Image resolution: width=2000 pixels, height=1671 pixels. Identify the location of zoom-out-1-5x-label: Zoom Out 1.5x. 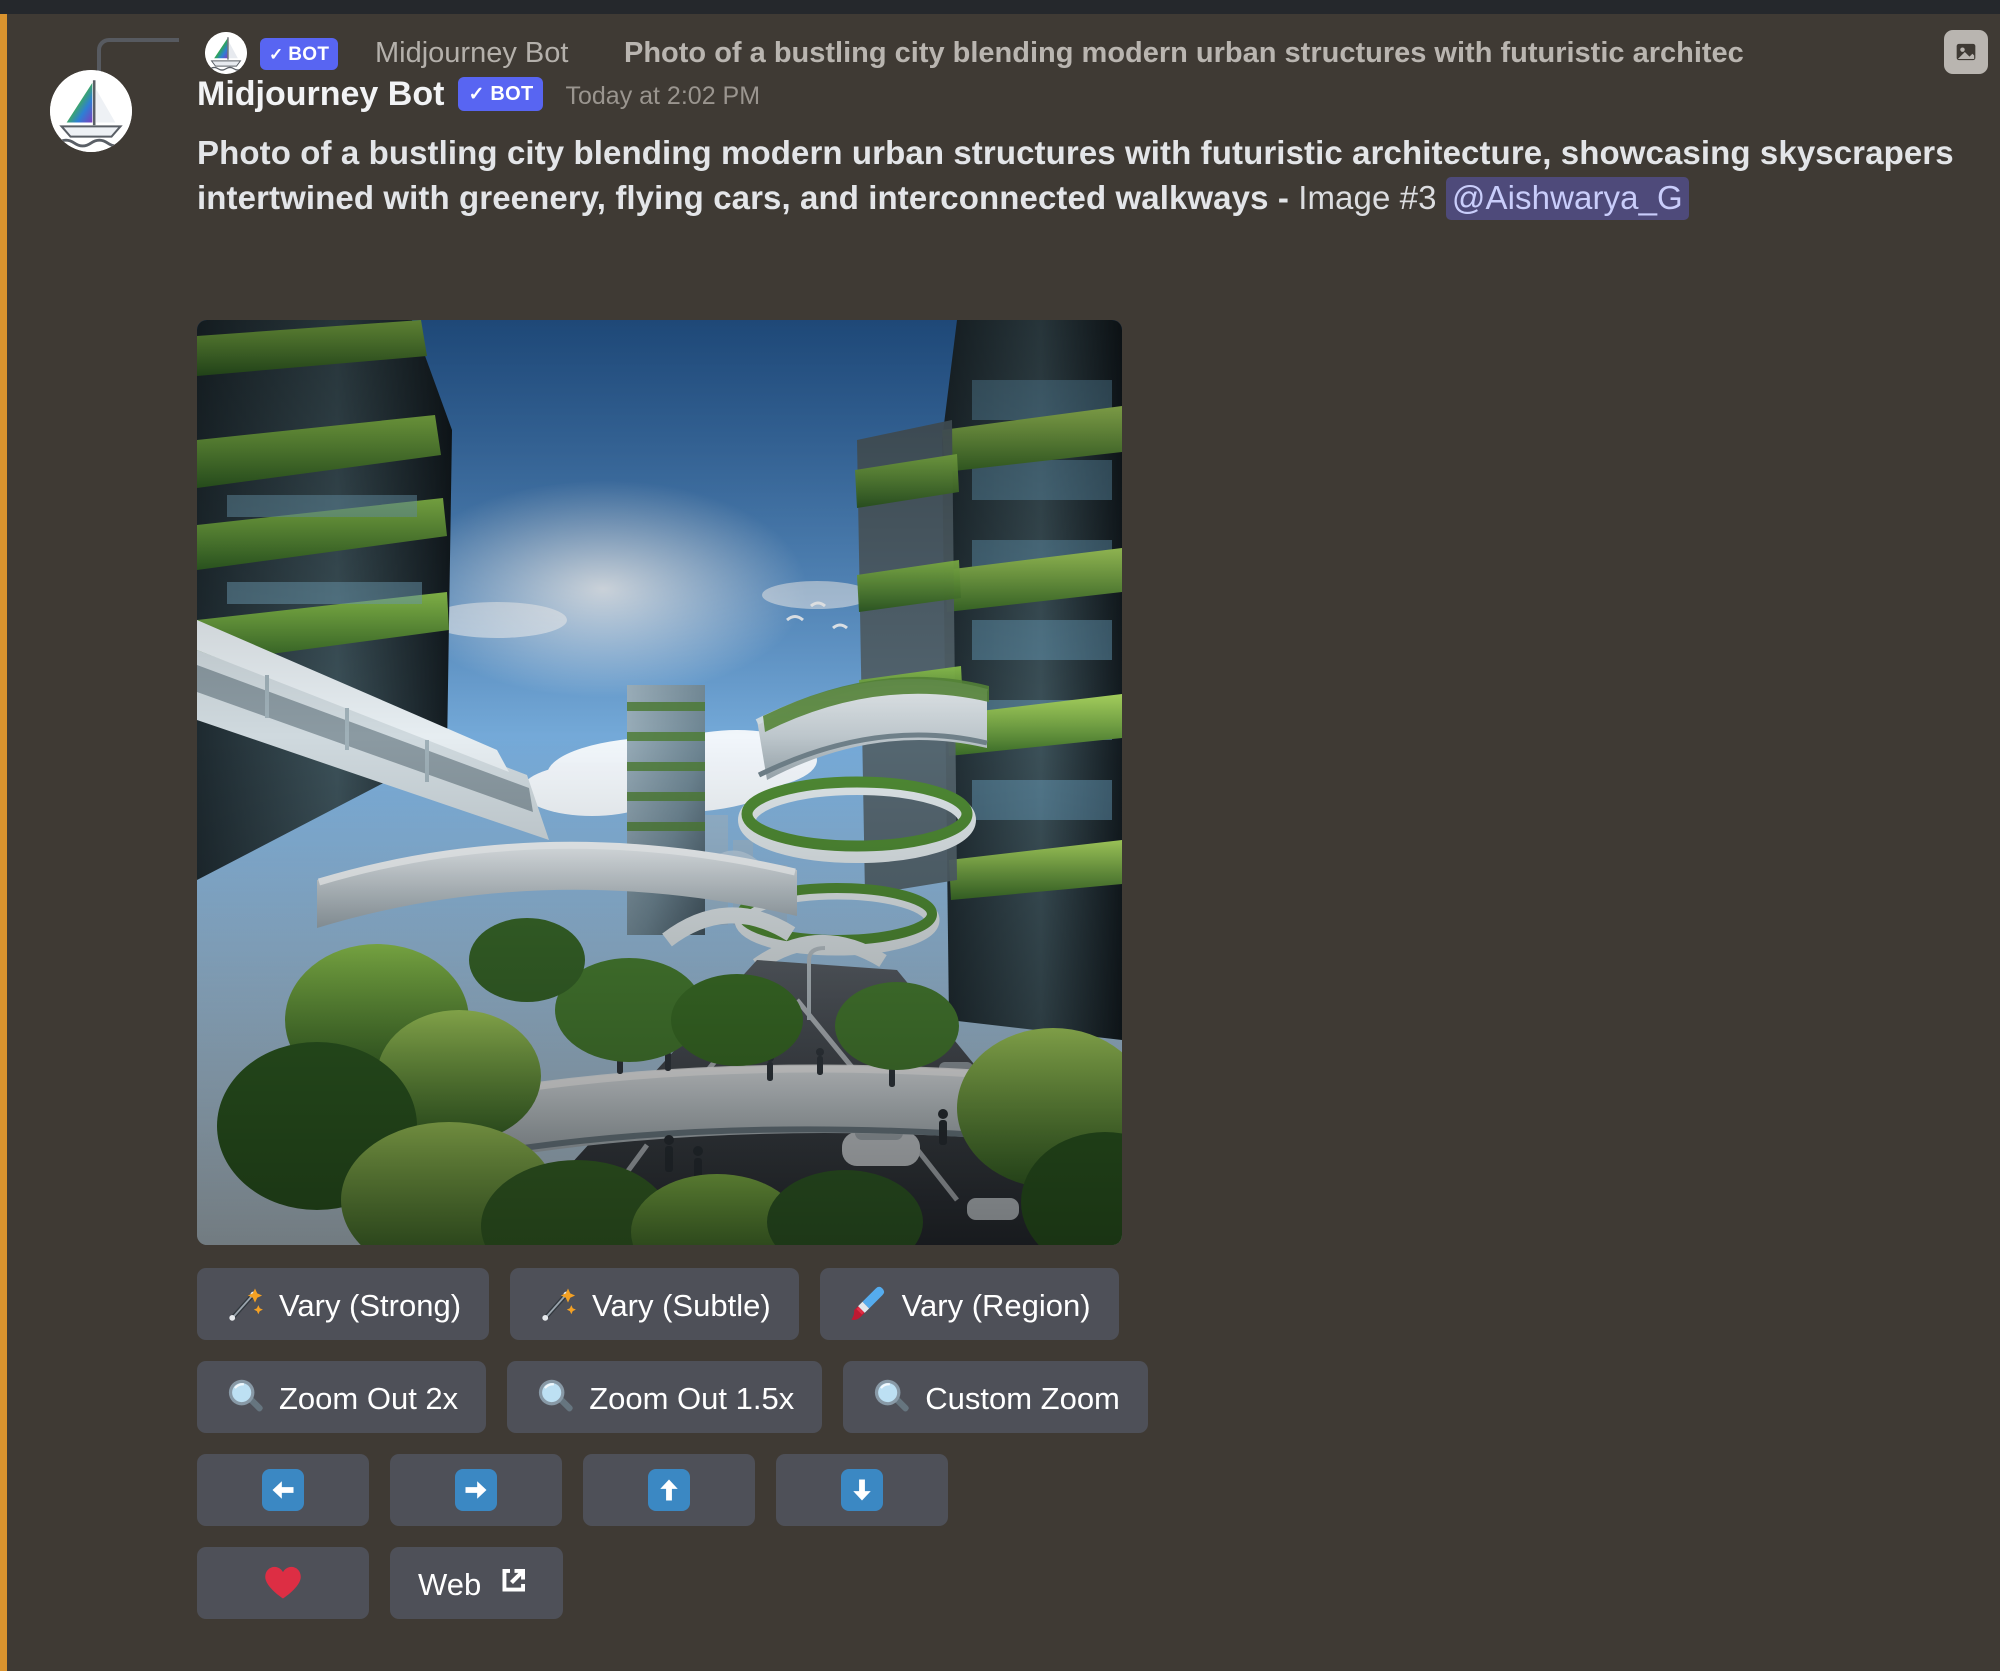
(692, 1398).